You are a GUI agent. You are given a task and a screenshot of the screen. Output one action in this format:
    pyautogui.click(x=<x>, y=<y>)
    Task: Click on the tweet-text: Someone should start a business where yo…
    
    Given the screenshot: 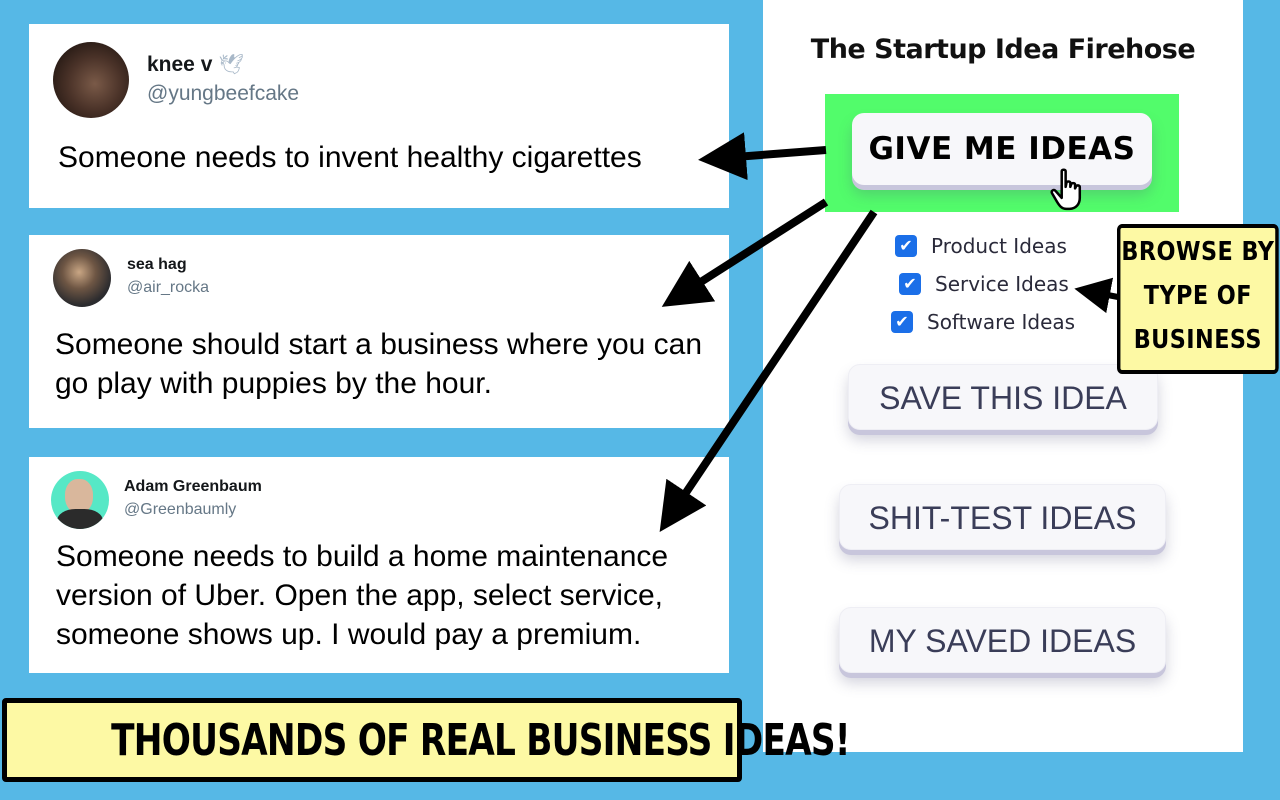 What is the action you would take?
    pyautogui.click(x=379, y=364)
    